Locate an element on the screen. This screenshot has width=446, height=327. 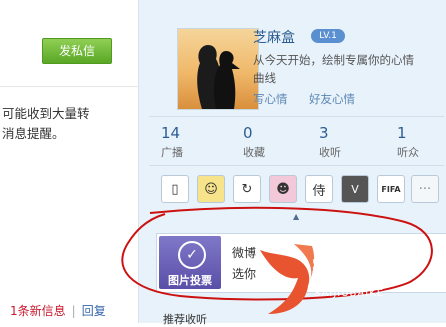
bio-line-2: 曲线 is located at coordinates (264, 78).